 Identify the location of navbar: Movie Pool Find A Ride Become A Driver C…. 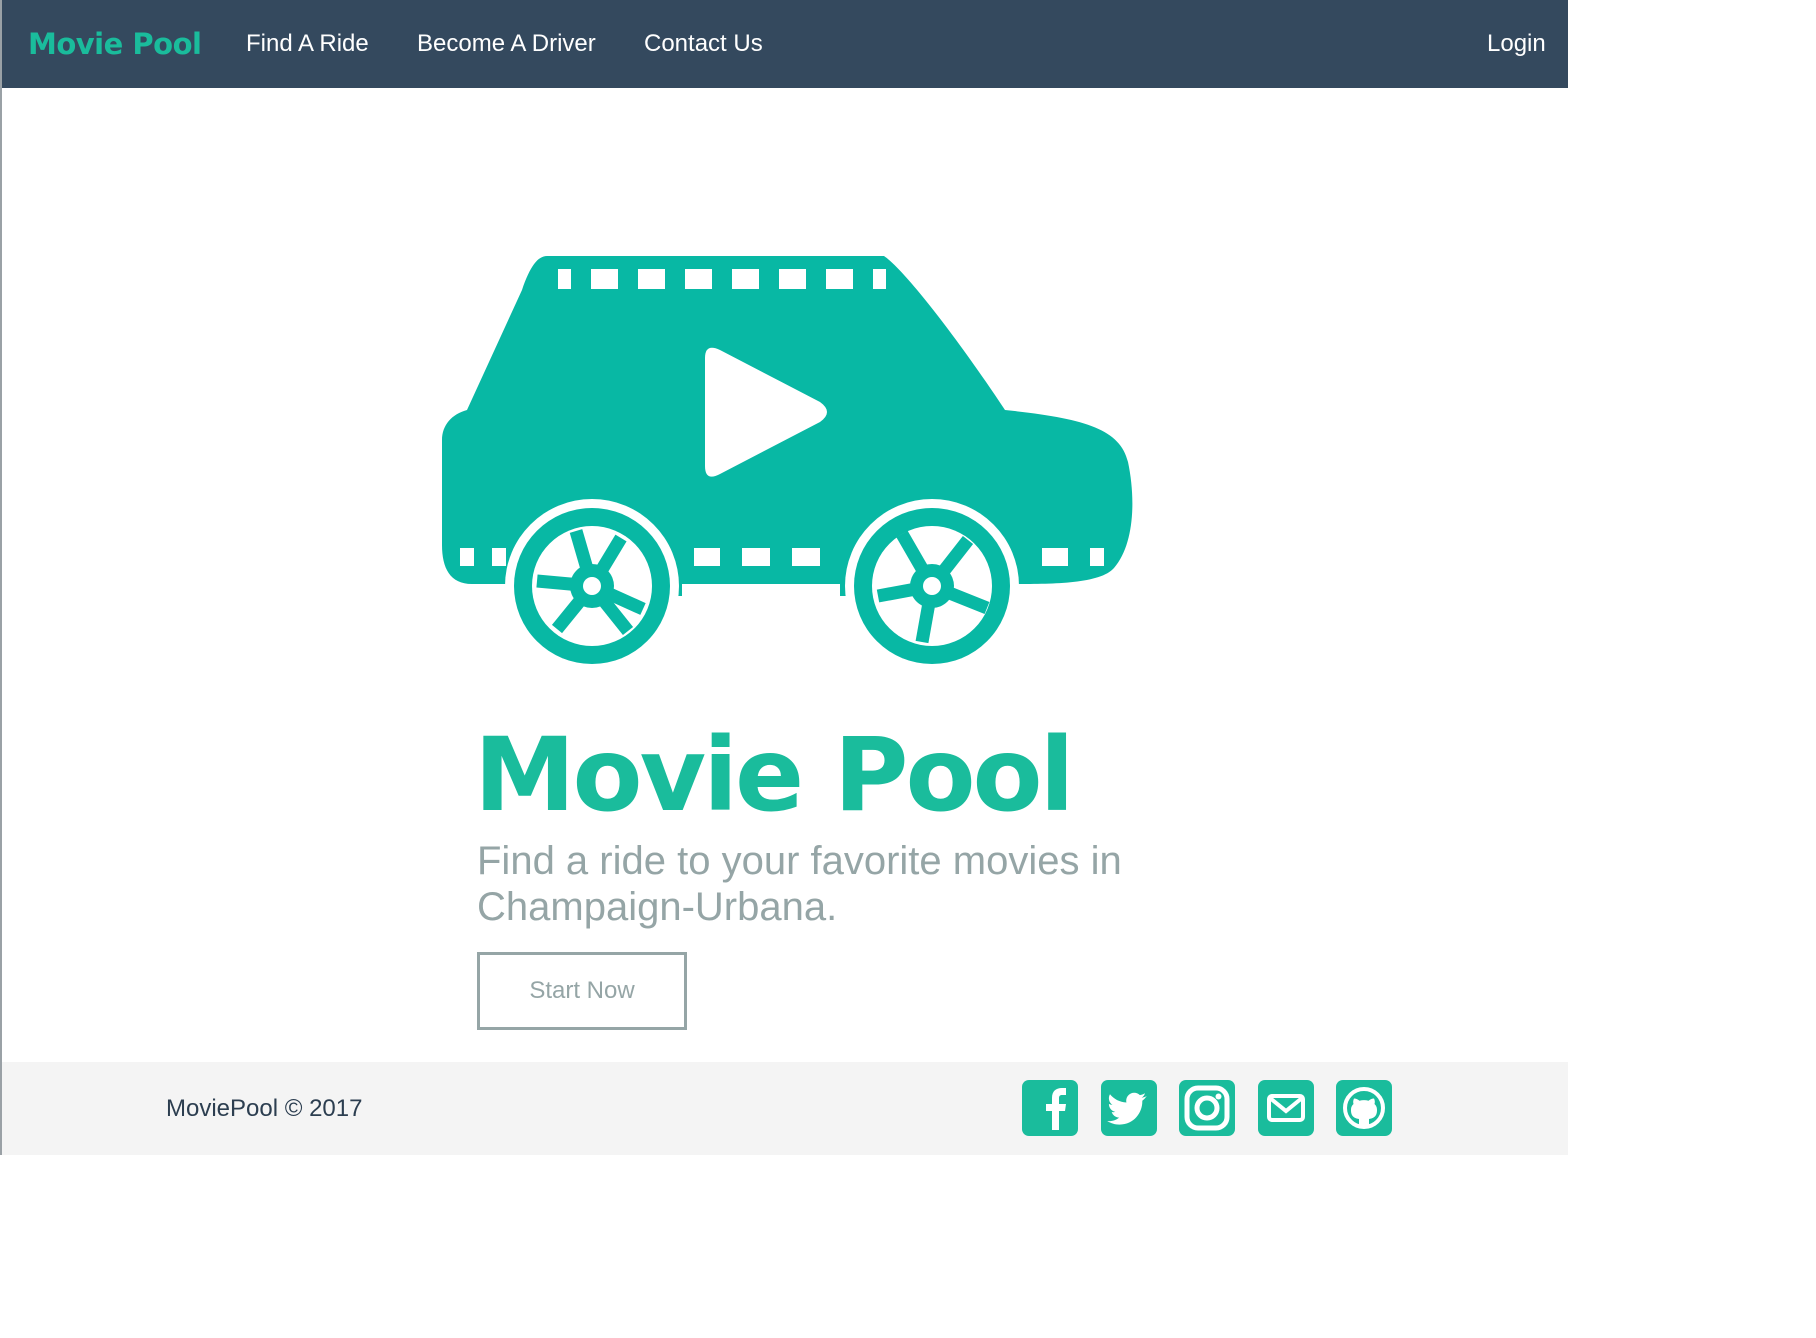
(785, 44).